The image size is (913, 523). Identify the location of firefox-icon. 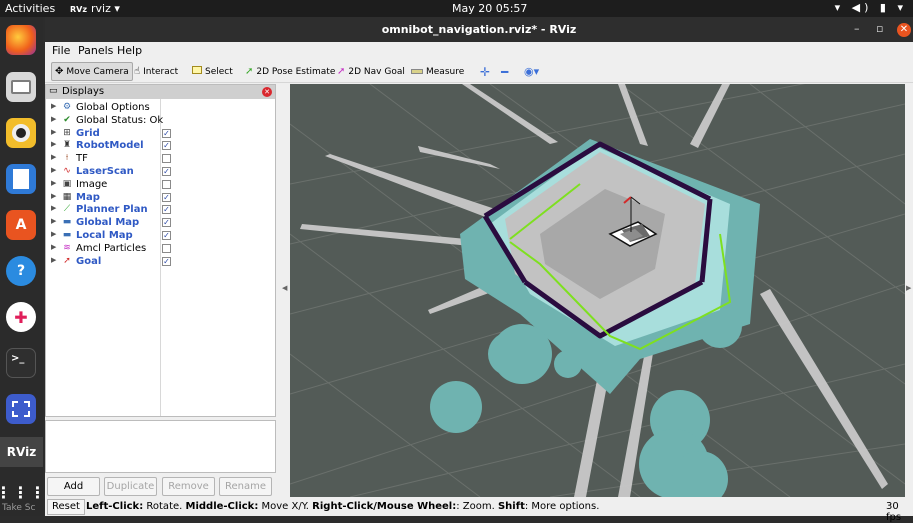
(21, 40).